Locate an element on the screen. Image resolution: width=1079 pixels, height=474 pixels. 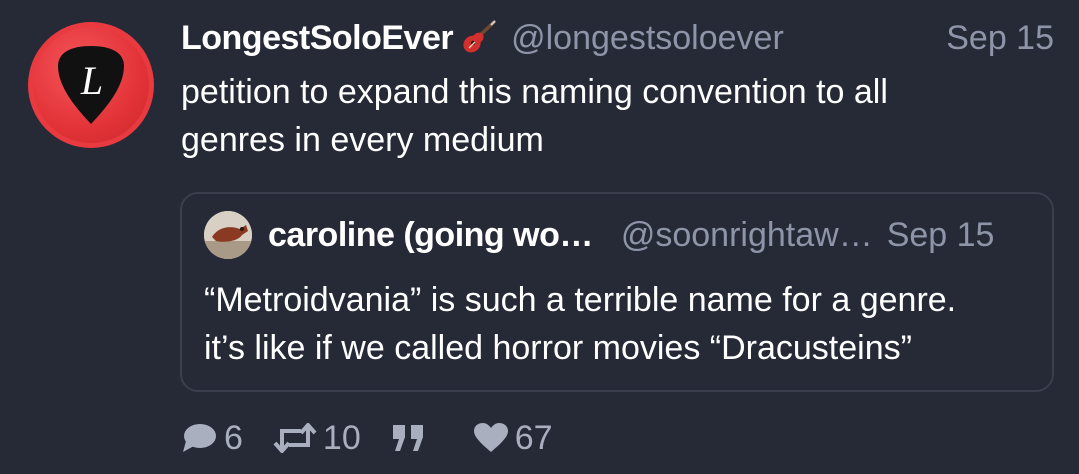
quote-button is located at coordinates (409, 438).